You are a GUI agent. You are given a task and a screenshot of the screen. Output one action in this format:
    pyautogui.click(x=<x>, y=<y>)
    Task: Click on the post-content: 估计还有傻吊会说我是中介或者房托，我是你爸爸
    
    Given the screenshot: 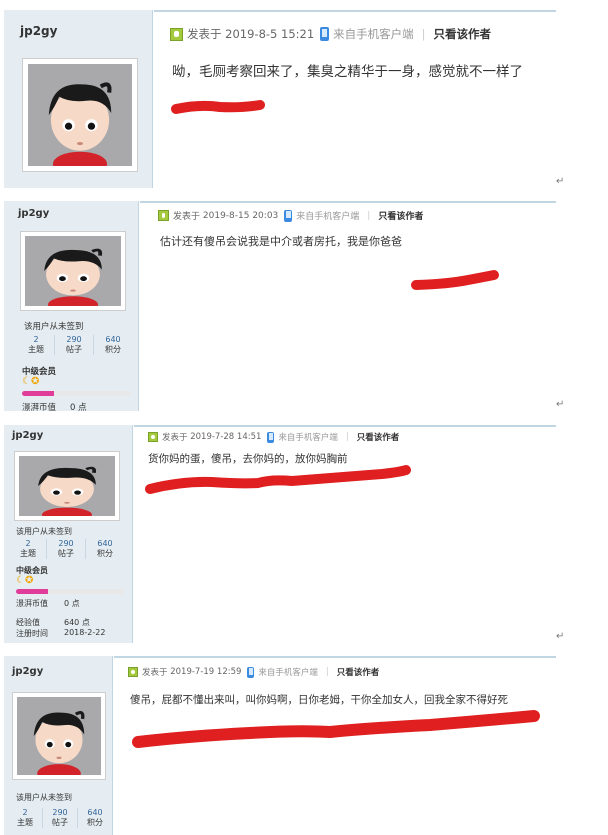 What is the action you would take?
    pyautogui.click(x=281, y=241)
    